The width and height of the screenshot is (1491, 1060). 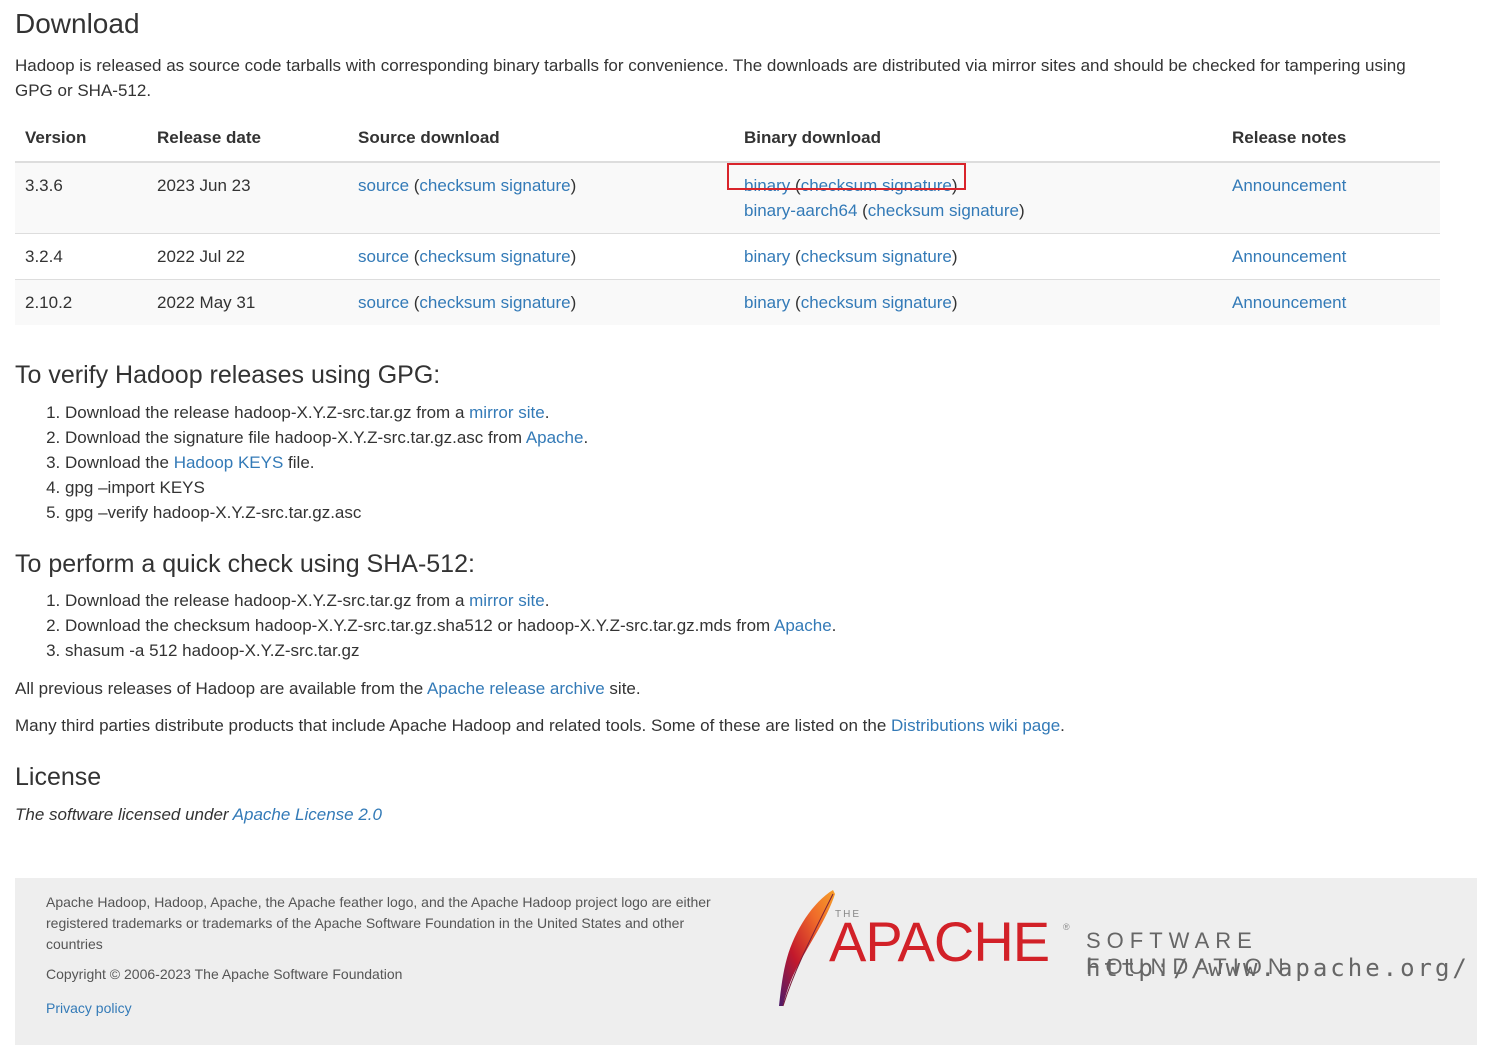 What do you see at coordinates (975, 725) in the screenshot?
I see `distributions-wiki-link: Distributions wiki page` at bounding box center [975, 725].